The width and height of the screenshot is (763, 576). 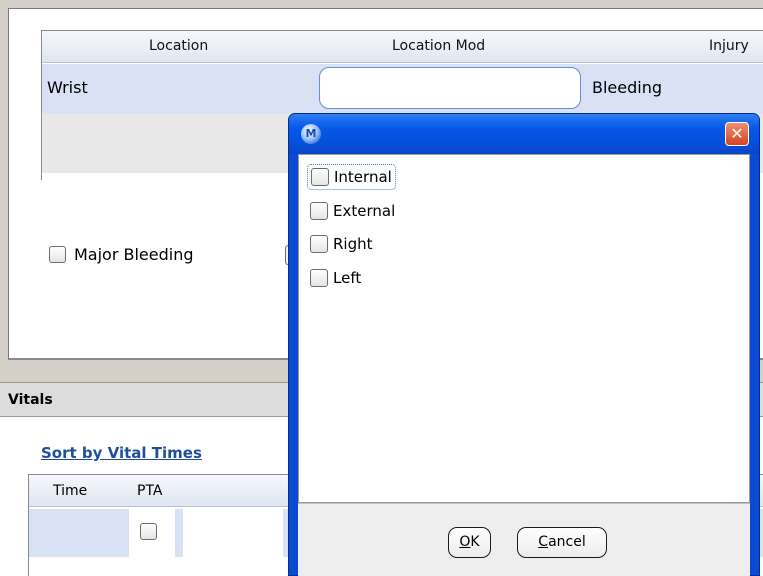 I want to click on dialog-titlebar: M ✕, so click(x=524, y=134).